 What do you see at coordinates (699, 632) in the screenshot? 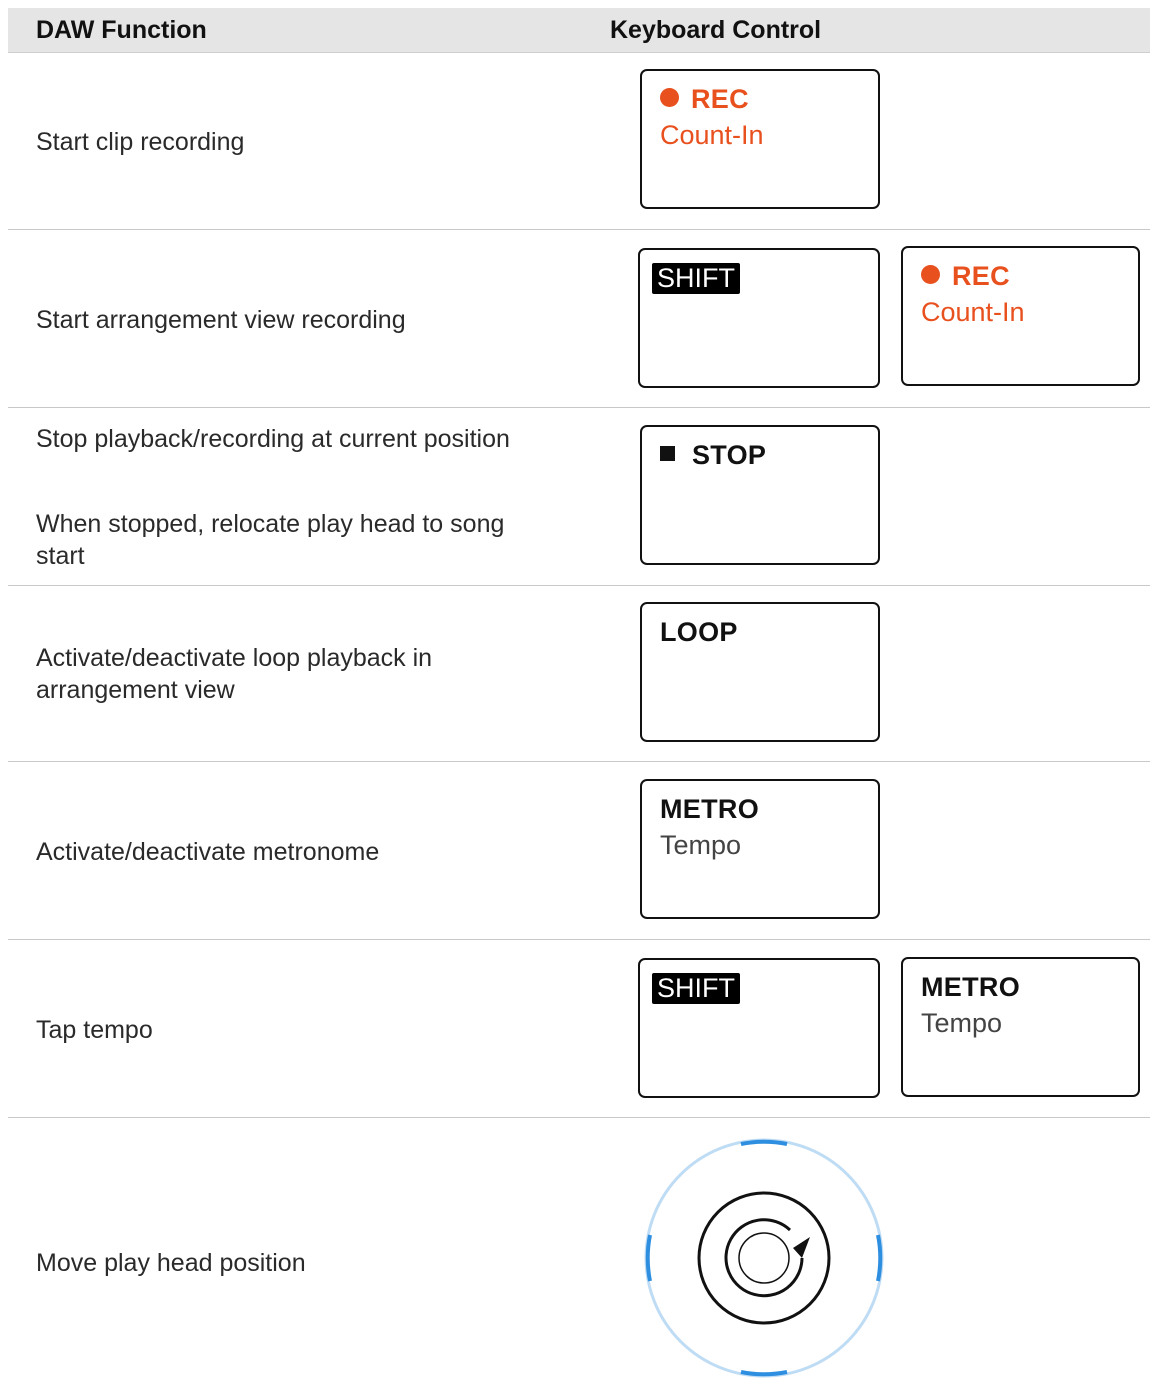
I see `loop-label: LOOP` at bounding box center [699, 632].